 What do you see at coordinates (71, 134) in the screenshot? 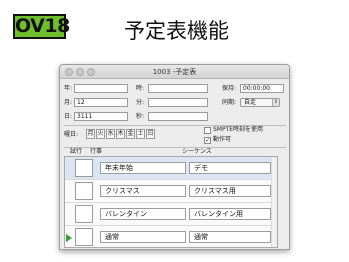
I see `weekday-label: 曜日:` at bounding box center [71, 134].